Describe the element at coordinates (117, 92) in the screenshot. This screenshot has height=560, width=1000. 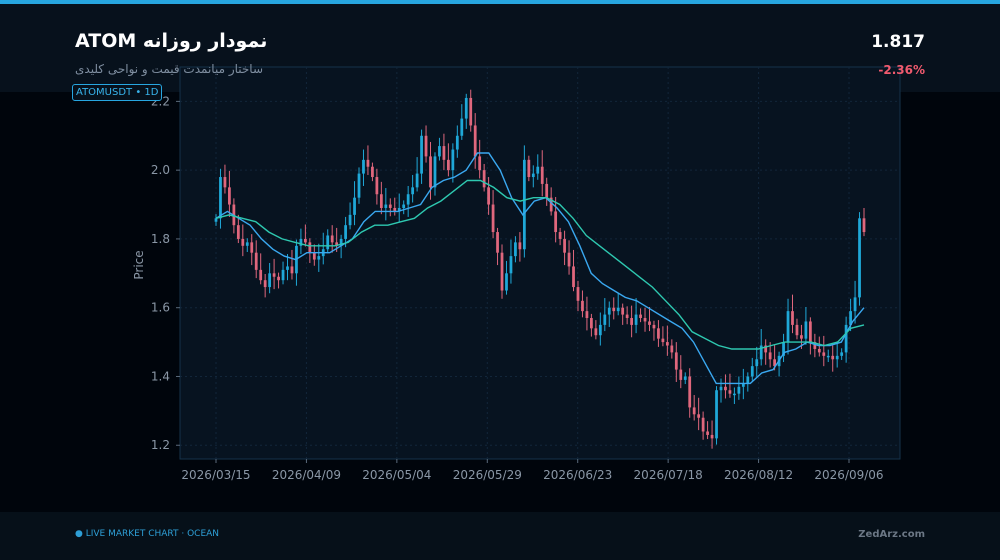
I see `symbol-timeframe-tag: ATOMUSDT • 1D` at that location.